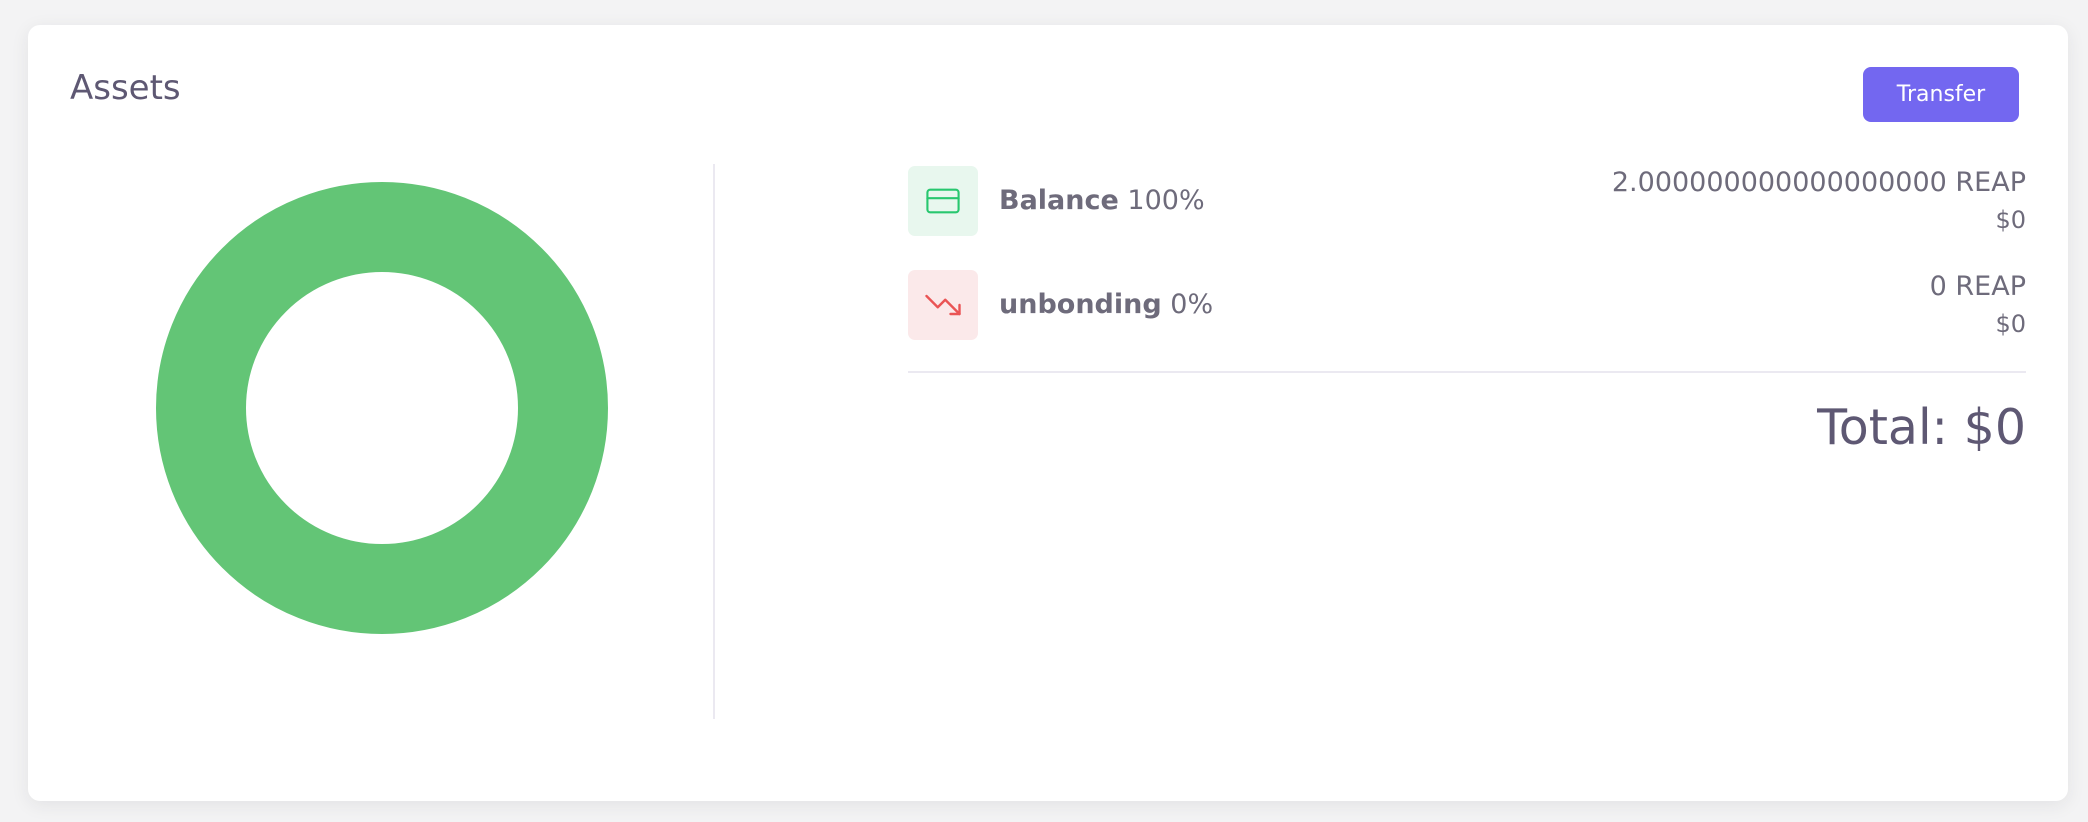 This screenshot has width=2088, height=822. I want to click on credit-card-icon, so click(943, 201).